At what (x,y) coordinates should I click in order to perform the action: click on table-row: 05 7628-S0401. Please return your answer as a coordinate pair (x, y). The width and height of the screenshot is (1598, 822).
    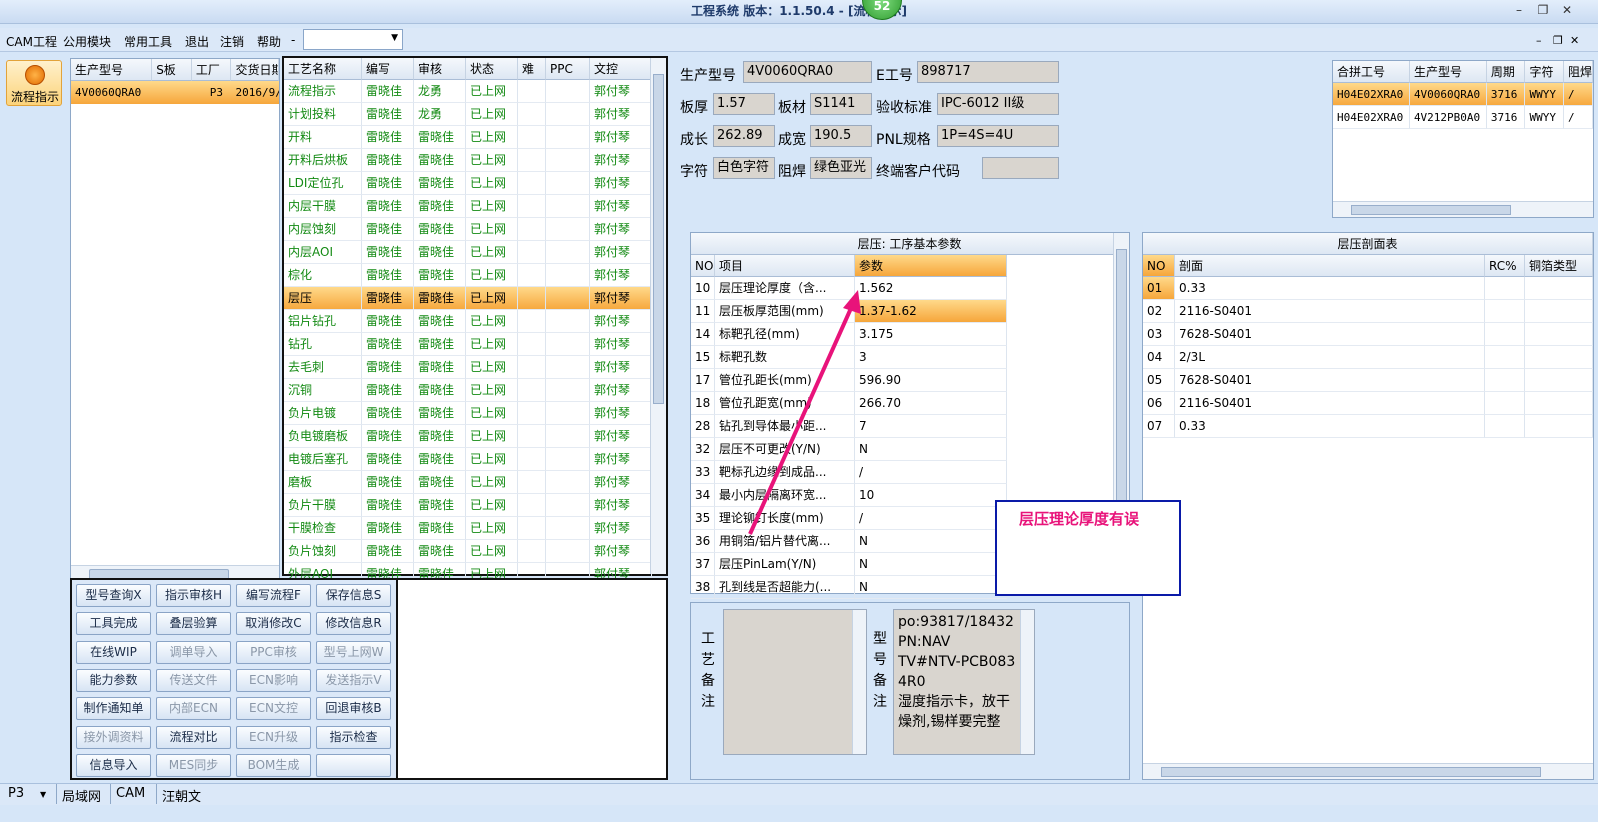
    Looking at the image, I should click on (1368, 380).